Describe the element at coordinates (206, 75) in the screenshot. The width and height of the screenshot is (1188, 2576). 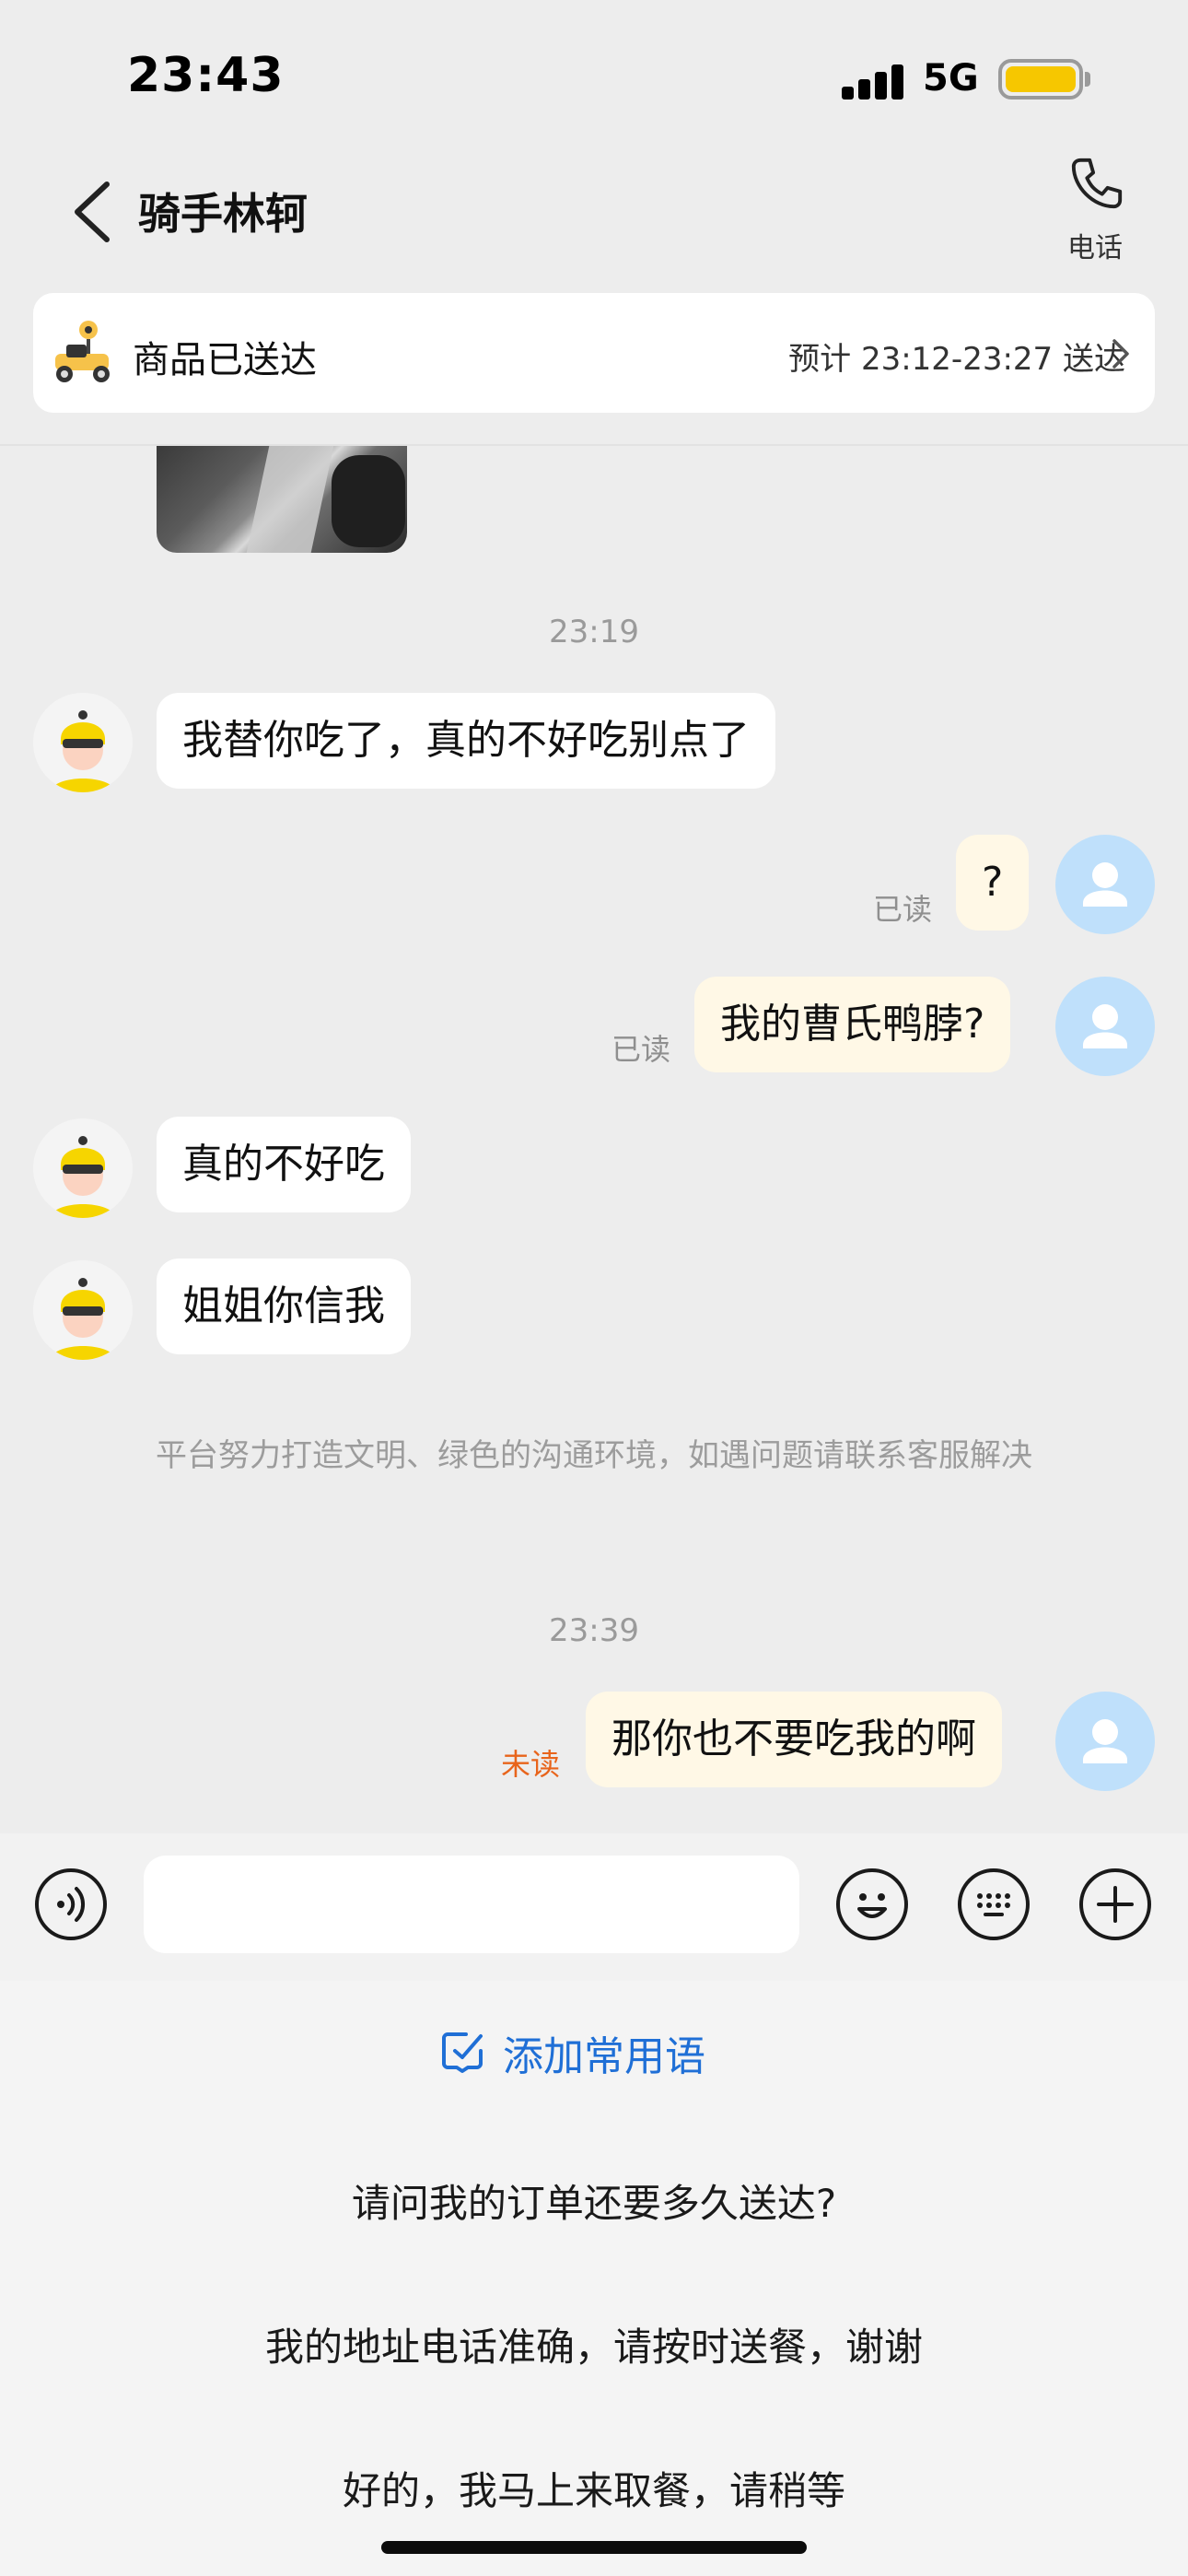
I see `status-time: 23:43` at that location.